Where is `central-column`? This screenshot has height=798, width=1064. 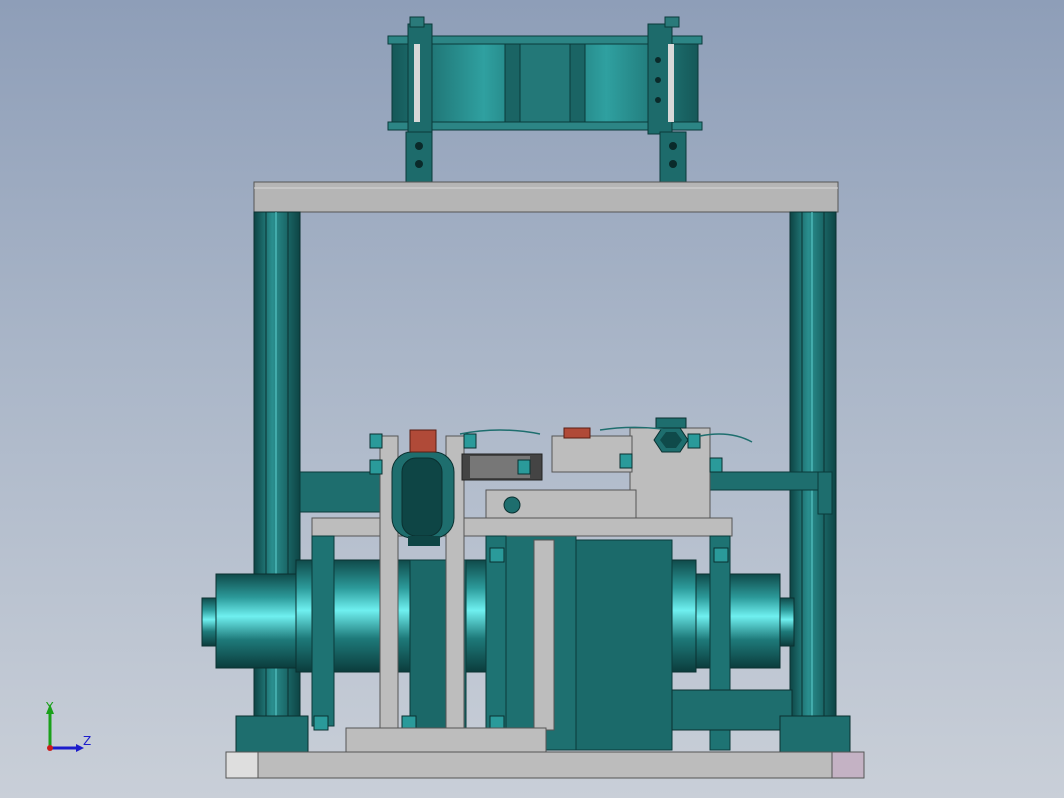
central-column is located at coordinates (616, 645).